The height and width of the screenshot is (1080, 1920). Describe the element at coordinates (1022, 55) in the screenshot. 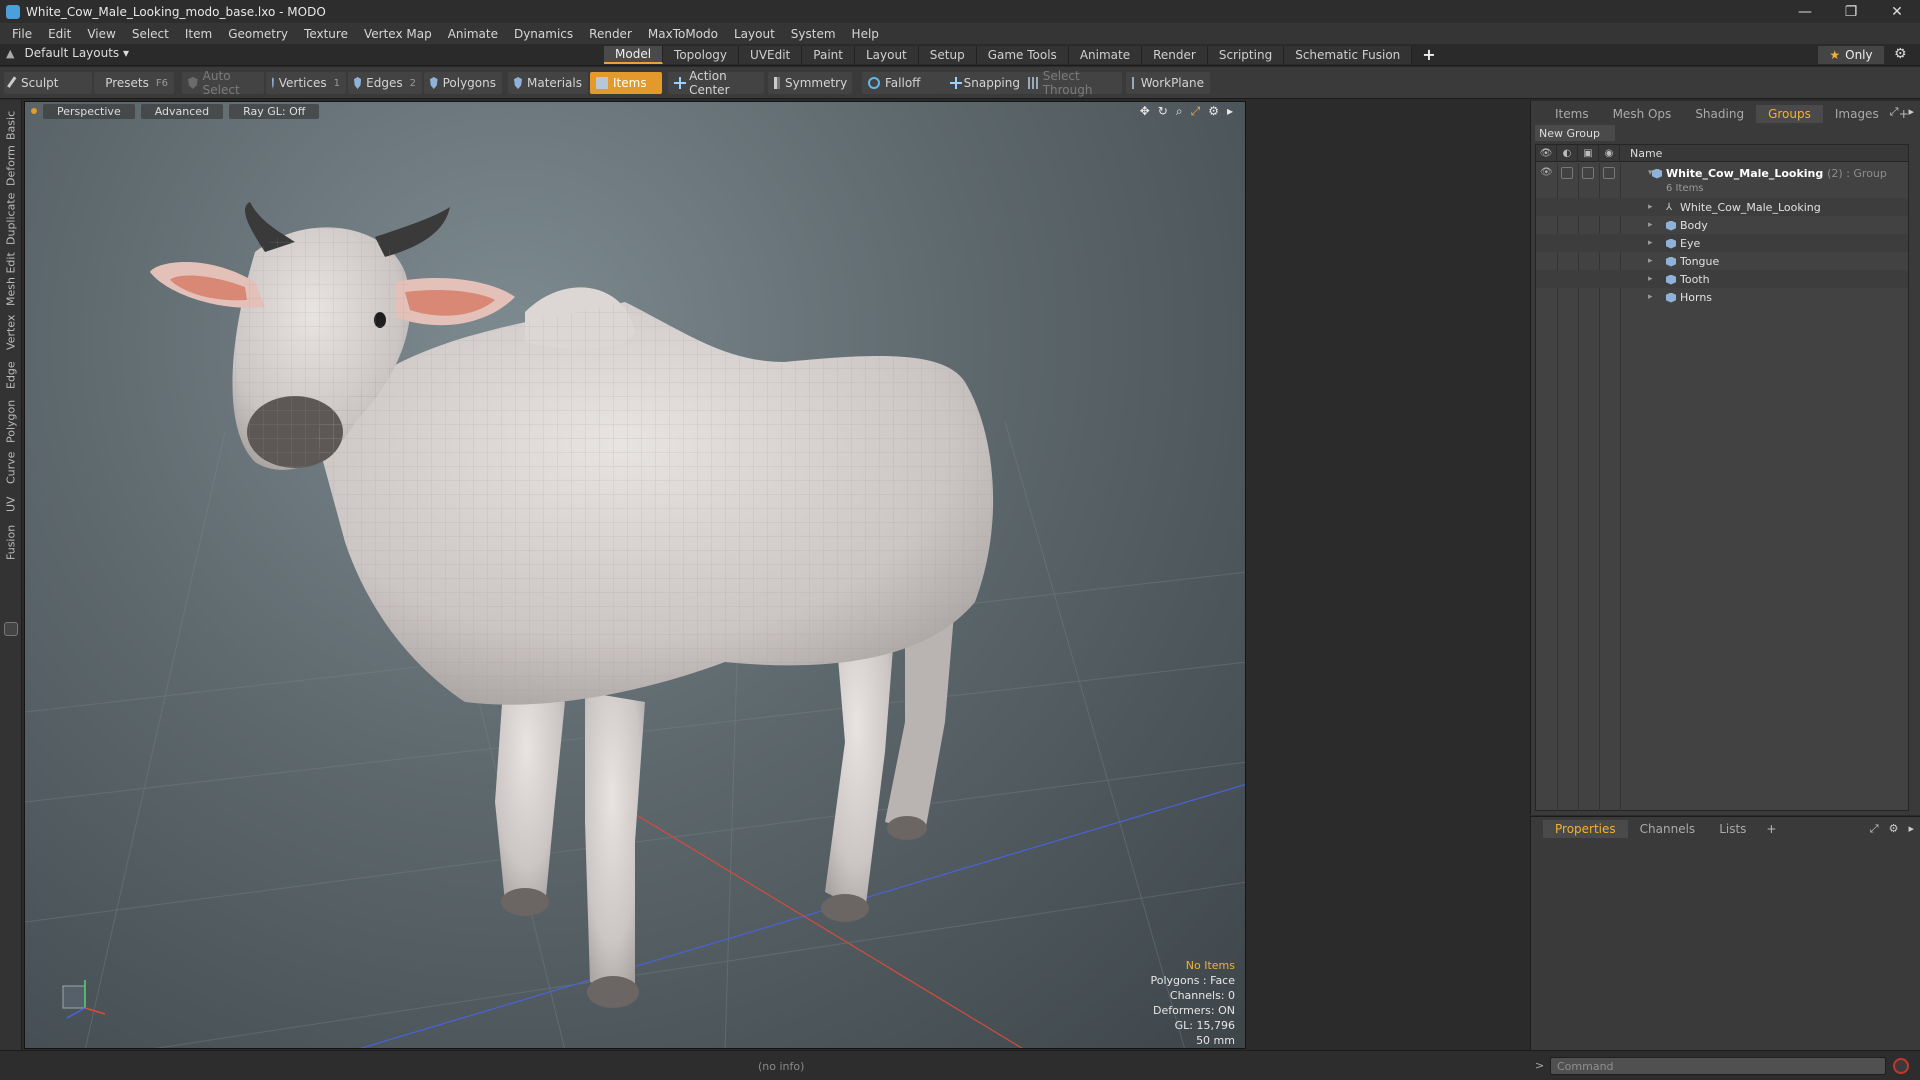

I see `tab-game-tools: Game Tools` at that location.